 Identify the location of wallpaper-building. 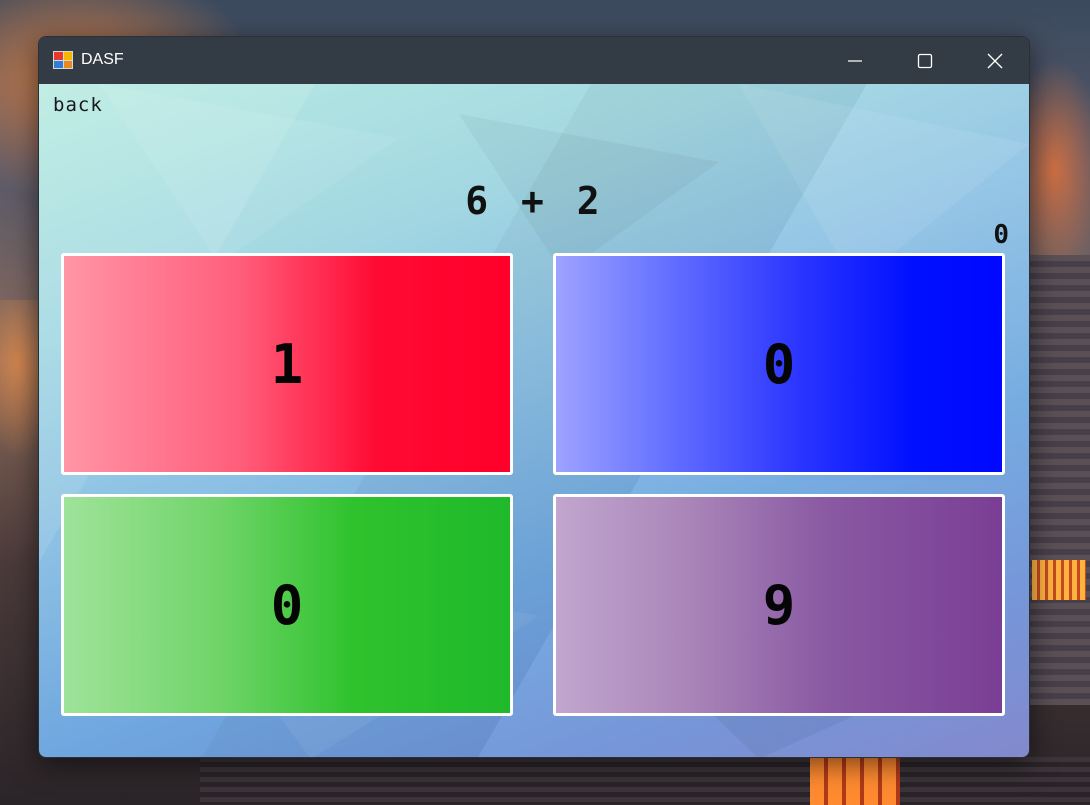
(1059, 480).